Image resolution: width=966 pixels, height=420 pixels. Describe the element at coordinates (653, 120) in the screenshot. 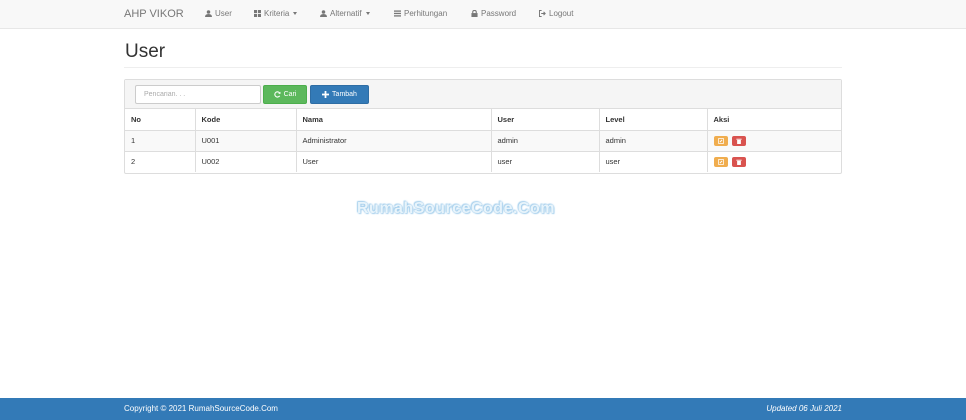

I see `col-header-level: Level` at that location.